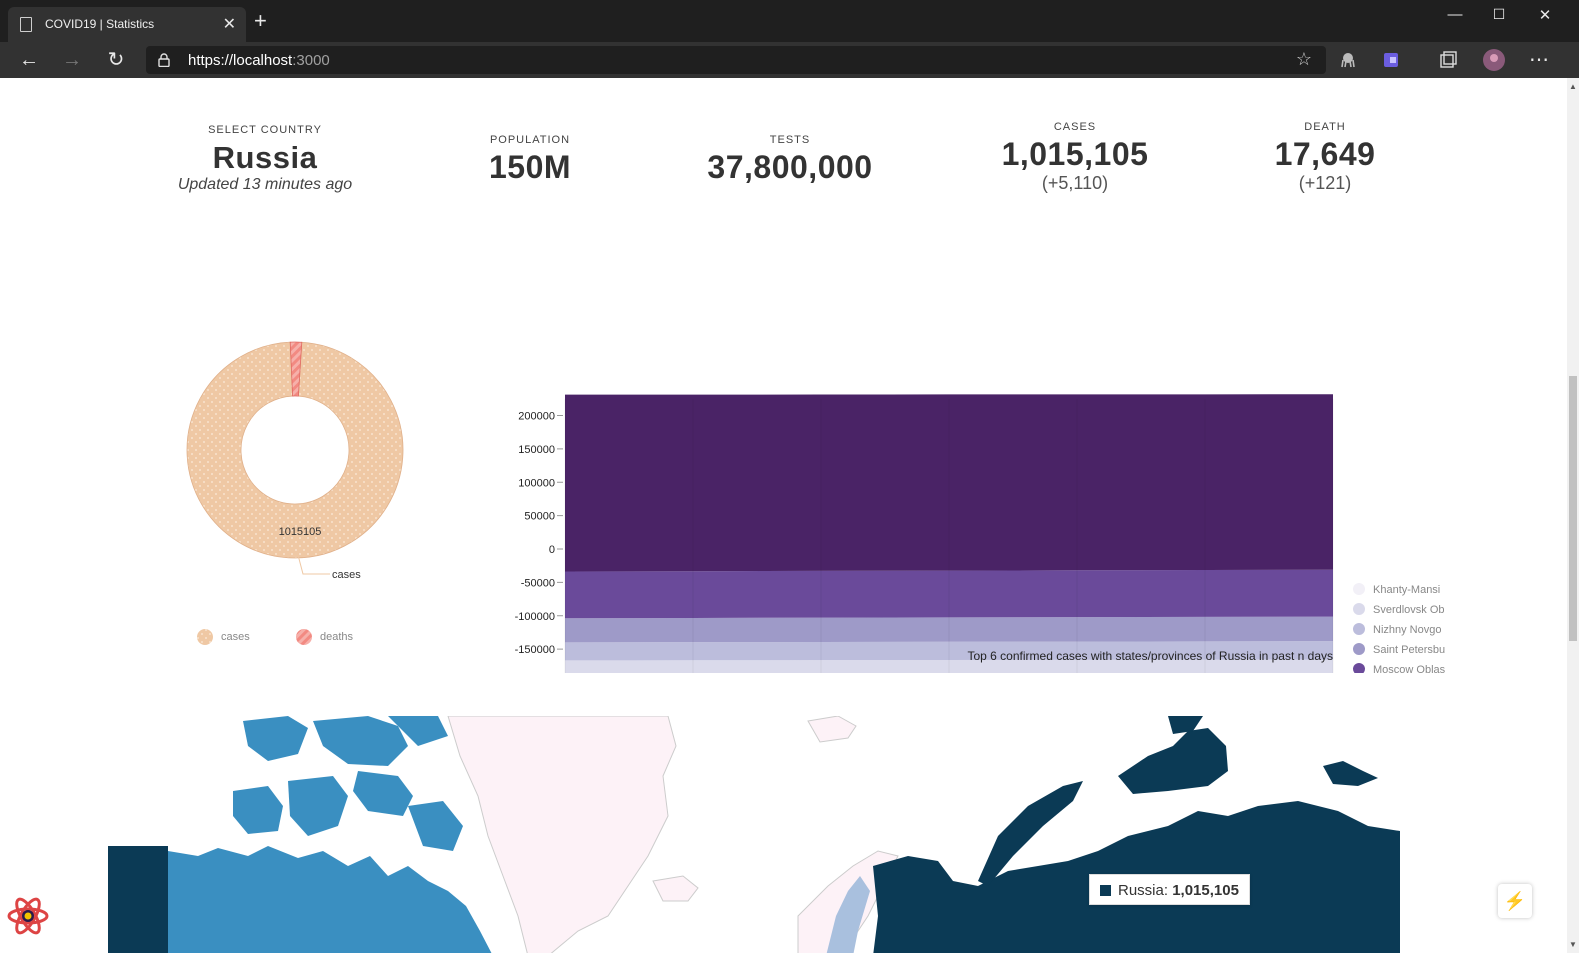 The image size is (1579, 953). I want to click on legend-label: Khanty-Mansi, so click(1406, 590).